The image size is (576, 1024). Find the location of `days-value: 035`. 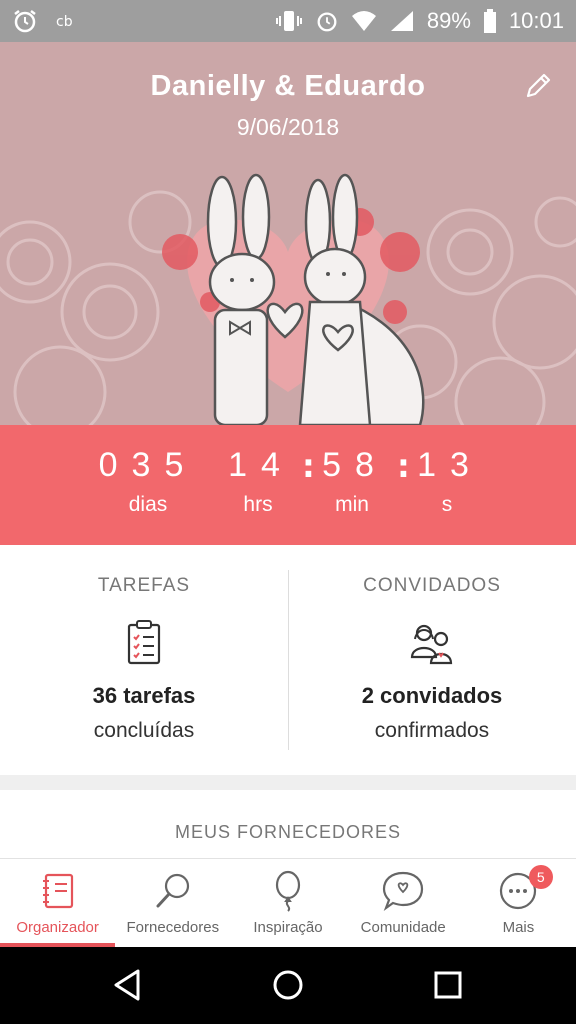

days-value: 035 is located at coordinates (148, 465).